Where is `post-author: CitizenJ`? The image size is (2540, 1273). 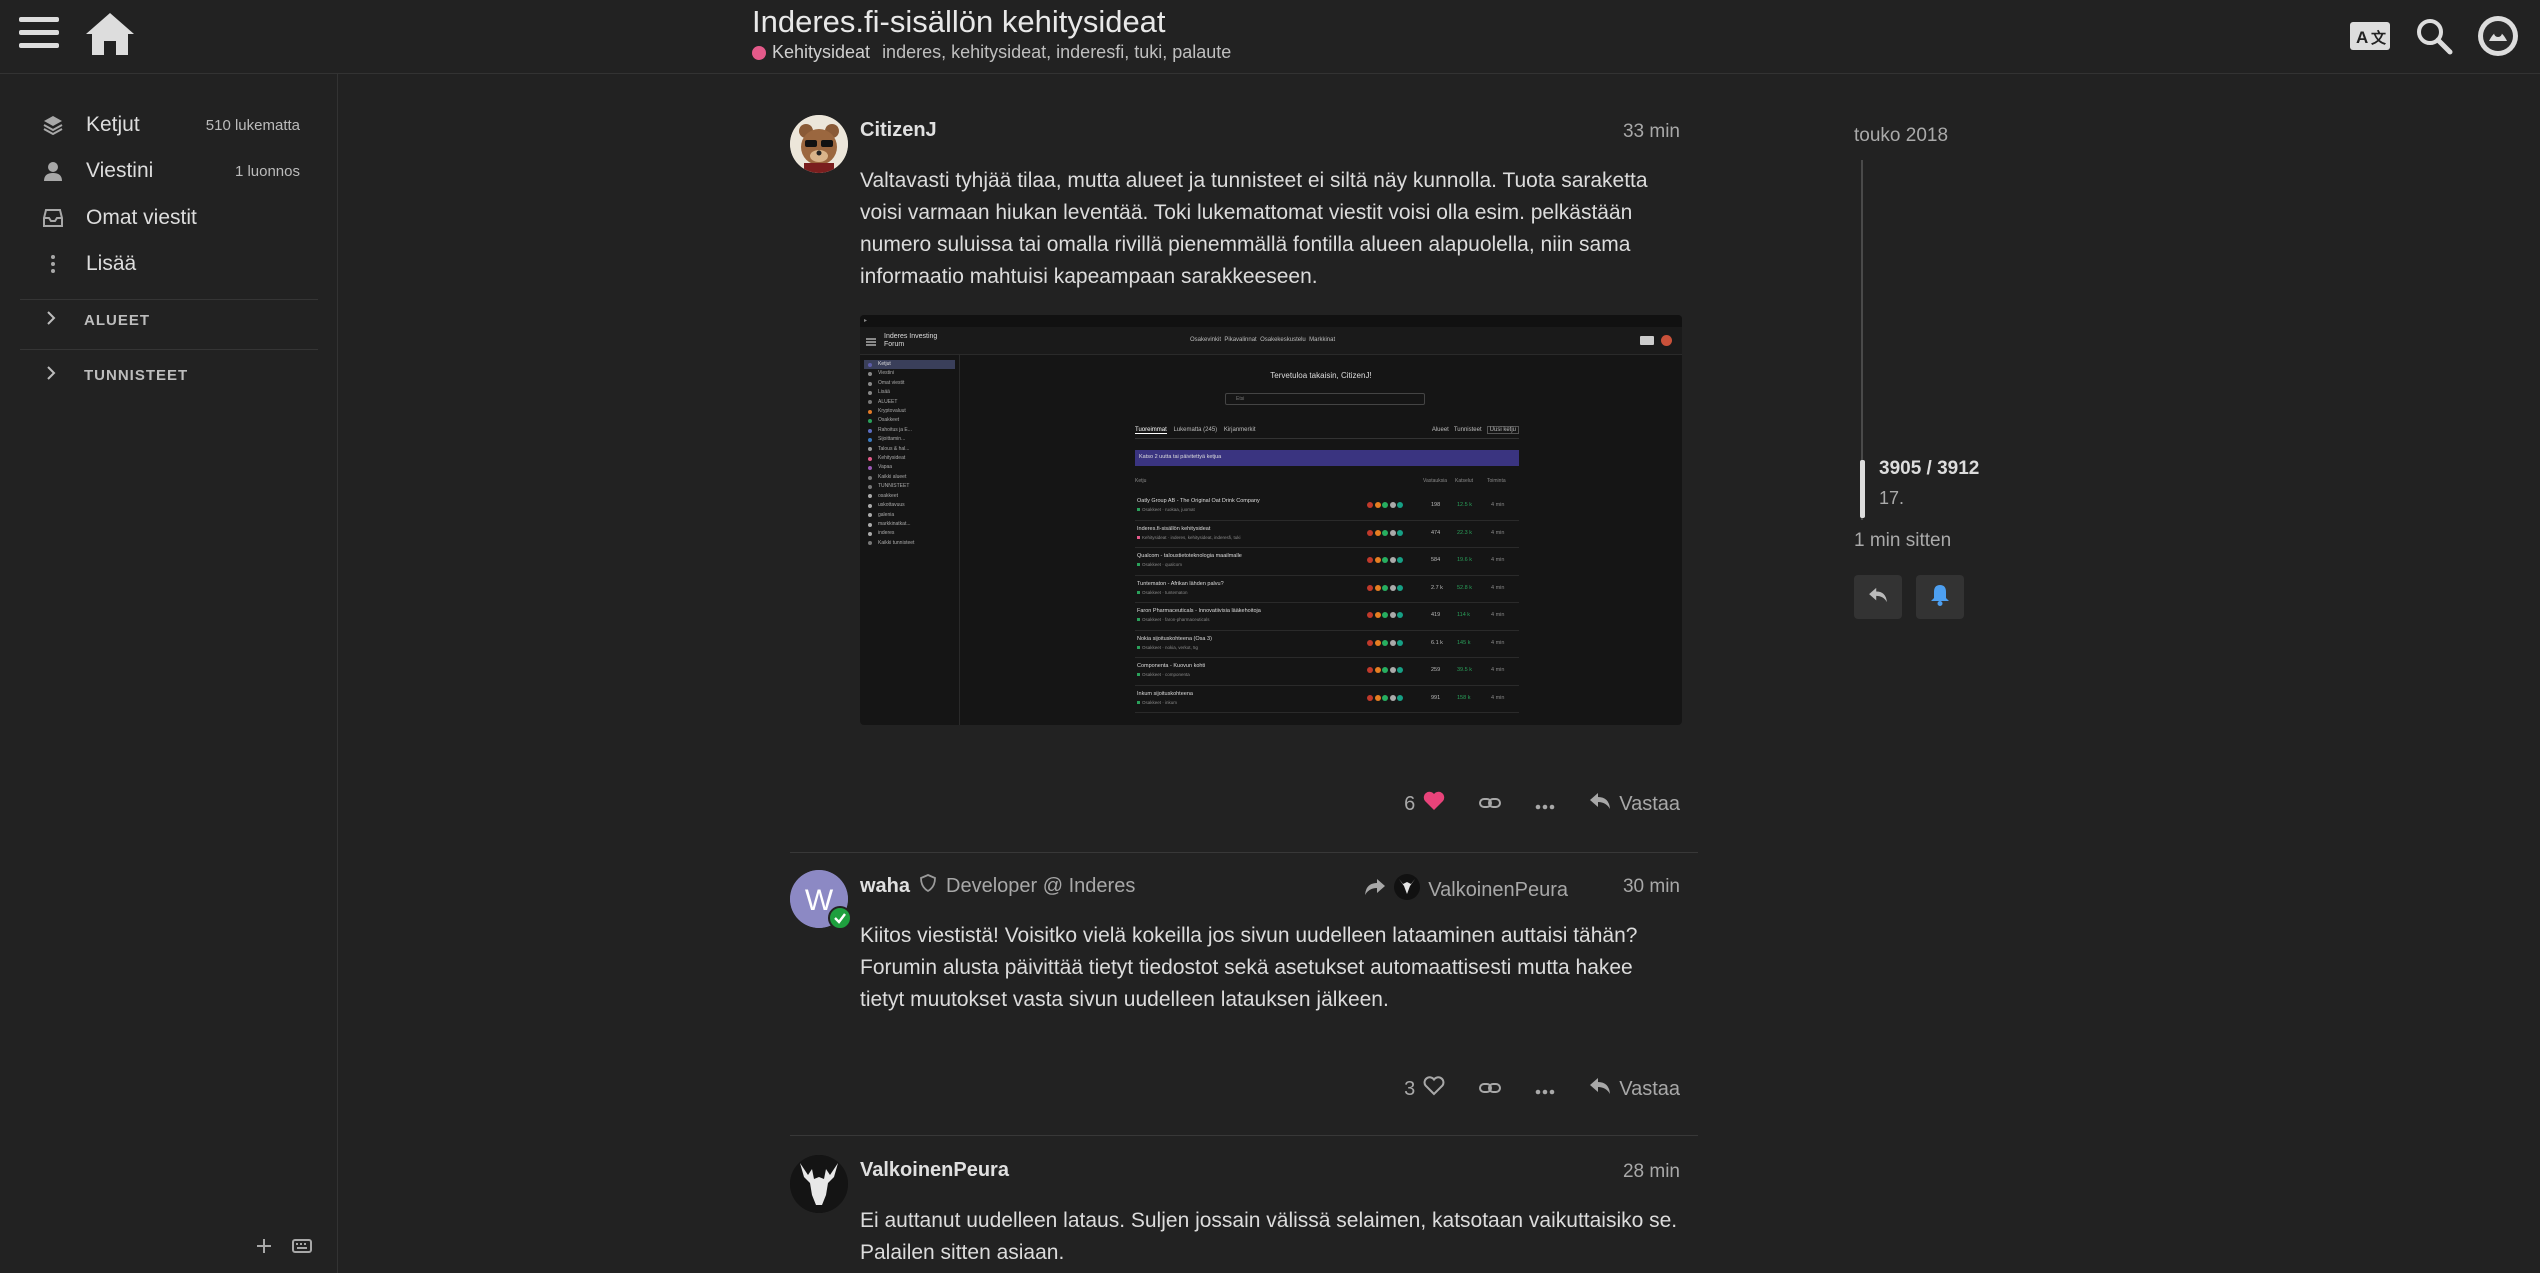
post-author: CitizenJ is located at coordinates (898, 130).